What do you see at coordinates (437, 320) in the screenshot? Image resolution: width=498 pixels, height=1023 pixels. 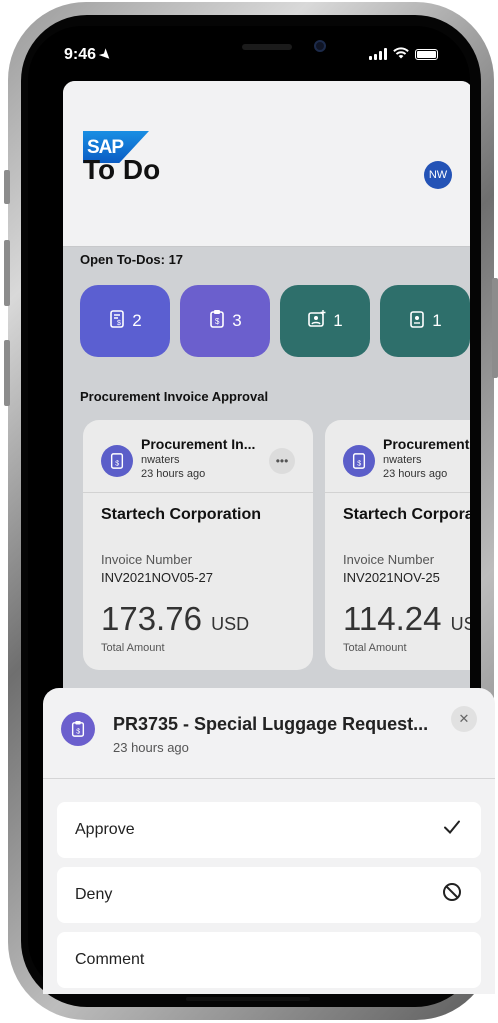 I see `tile-badges-count: 1` at bounding box center [437, 320].